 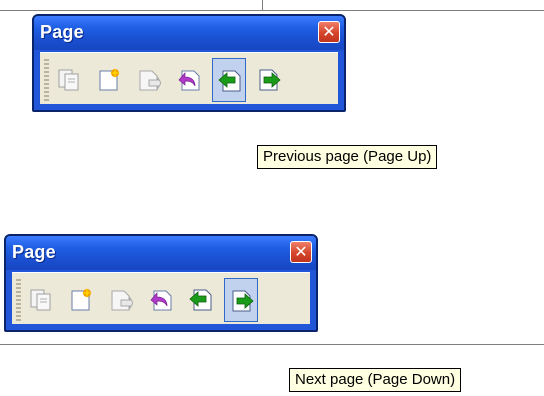 I want to click on background-divider-top, so click(x=272, y=10).